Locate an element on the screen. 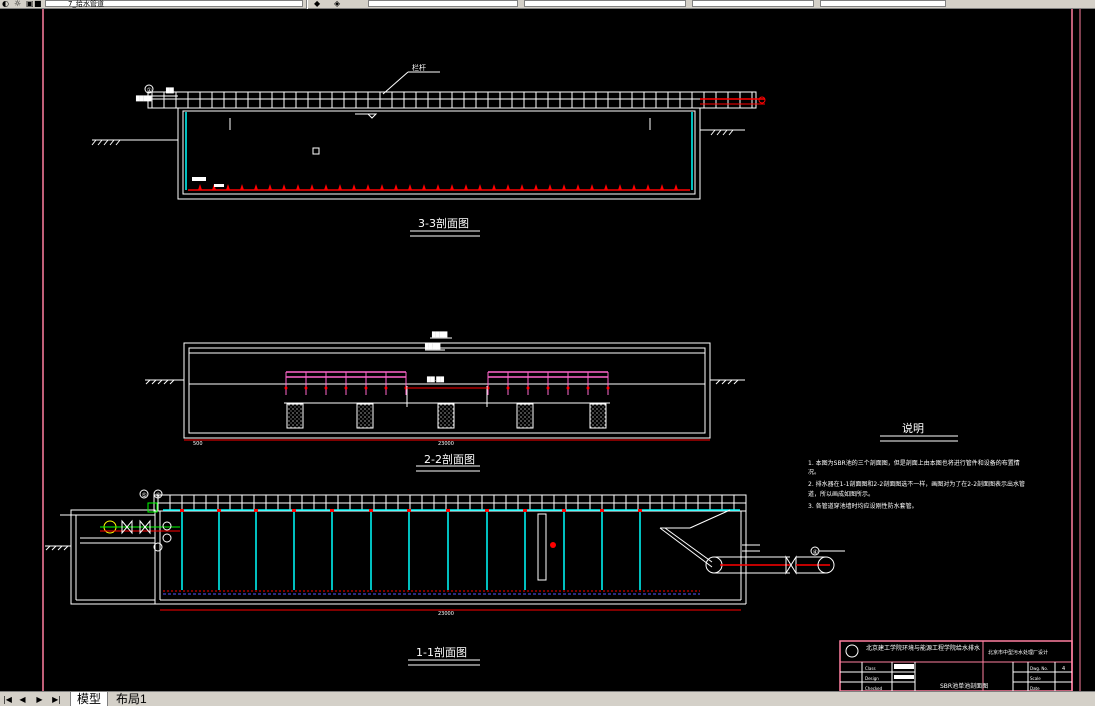 This screenshot has width=1095, height=706. tab-layout1: 布局1 is located at coordinates (131, 699).